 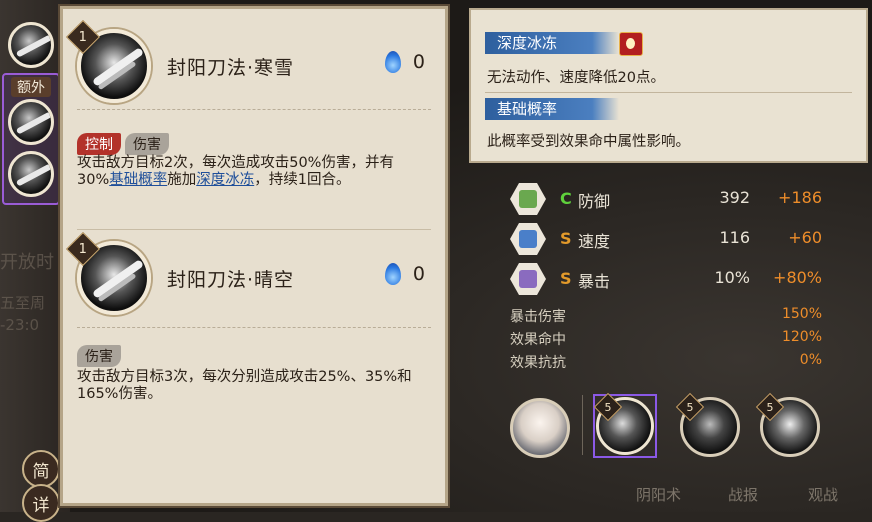 I want to click on sub-stat-crit-dmg: 暴击伤害 150%, so click(x=666, y=315).